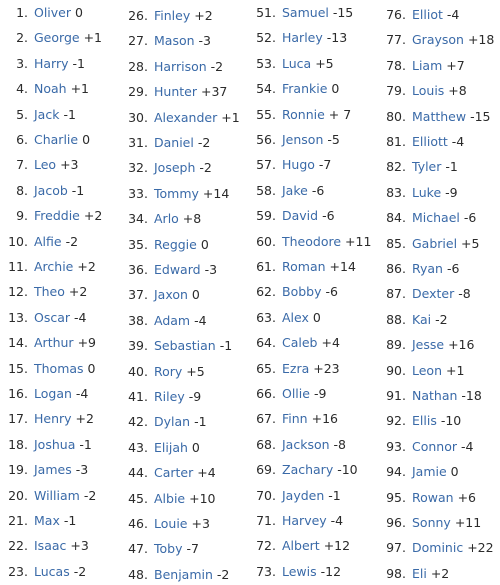 The image size is (500, 585). I want to click on name-label: Logan, so click(53, 393).